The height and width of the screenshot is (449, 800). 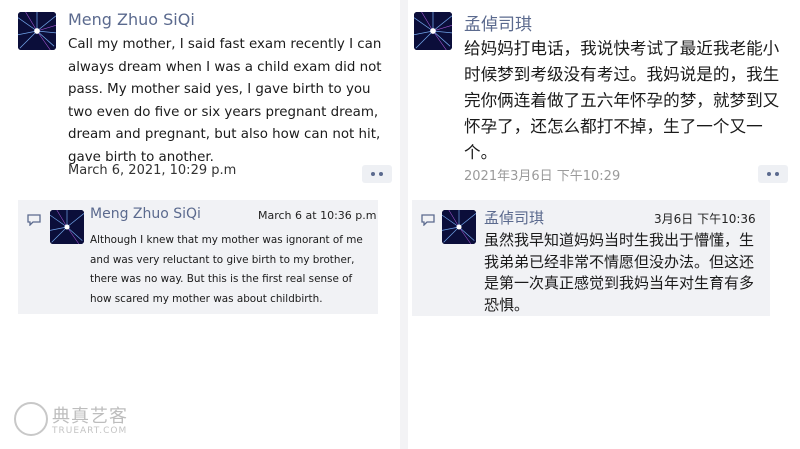 I want to click on trueart-logo-icon, so click(x=31, y=419).